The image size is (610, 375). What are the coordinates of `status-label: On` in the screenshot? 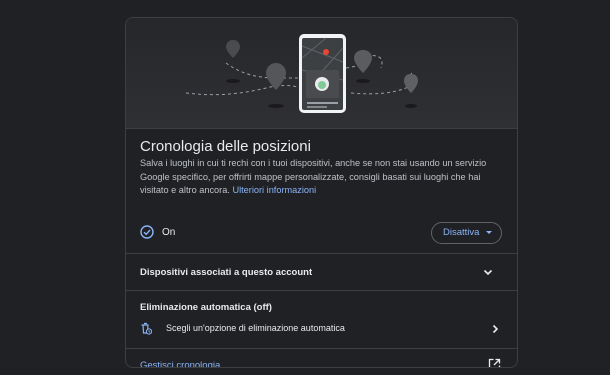 It's located at (169, 232).